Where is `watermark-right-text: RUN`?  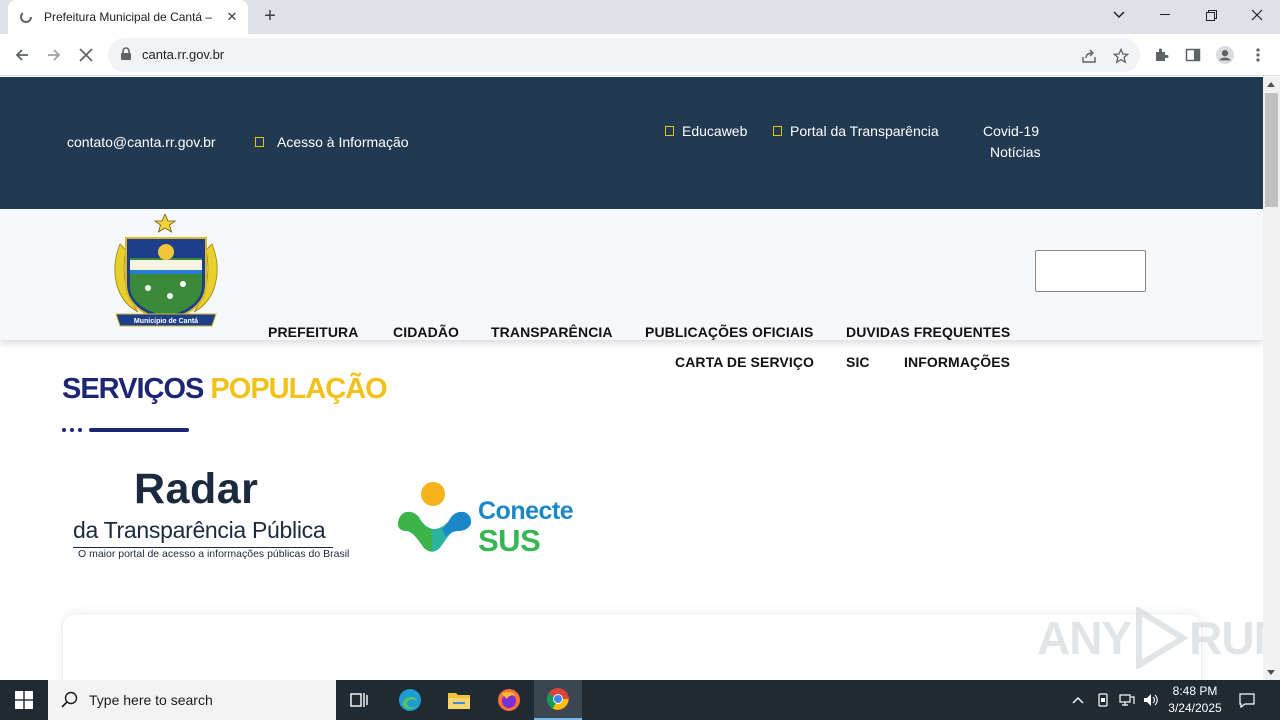 watermark-right-text: RUN is located at coordinates (1226, 638).